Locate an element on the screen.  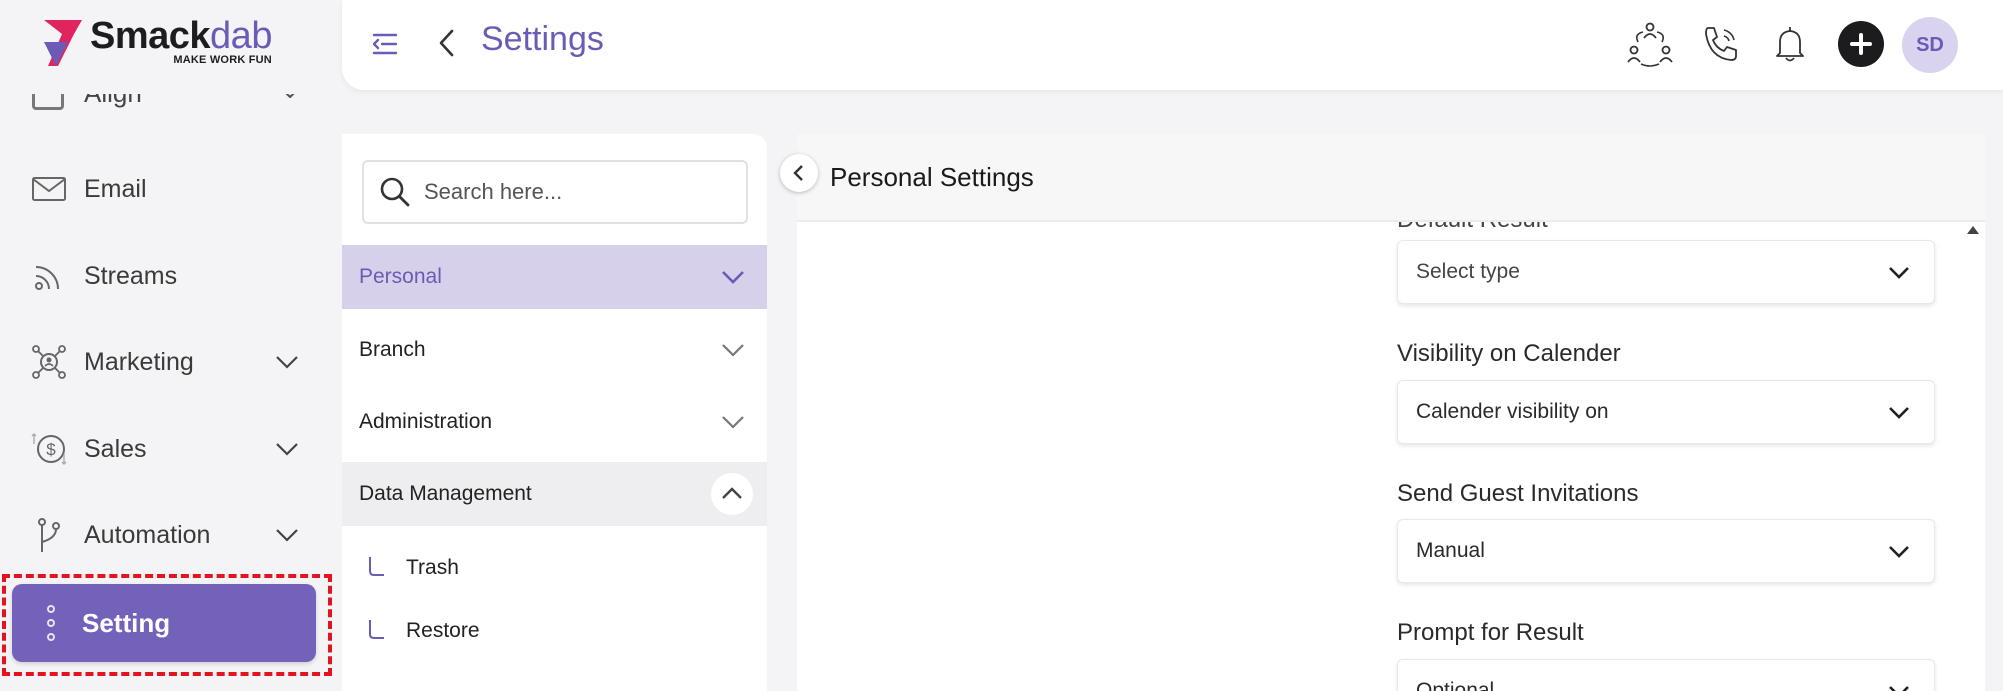
scroll-up-arrow-icon is located at coordinates (1973, 230).